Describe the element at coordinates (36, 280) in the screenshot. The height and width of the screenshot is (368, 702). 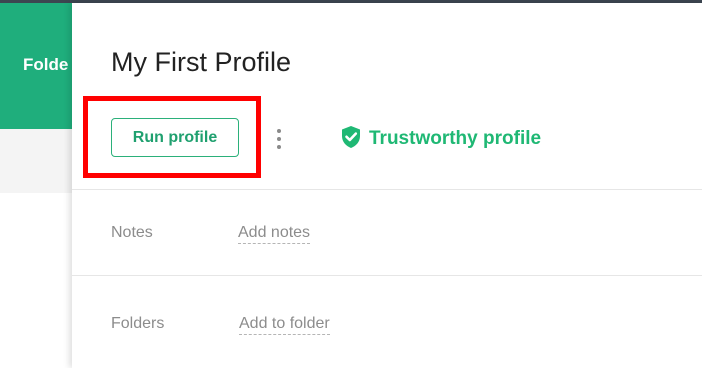
I see `background-content` at that location.